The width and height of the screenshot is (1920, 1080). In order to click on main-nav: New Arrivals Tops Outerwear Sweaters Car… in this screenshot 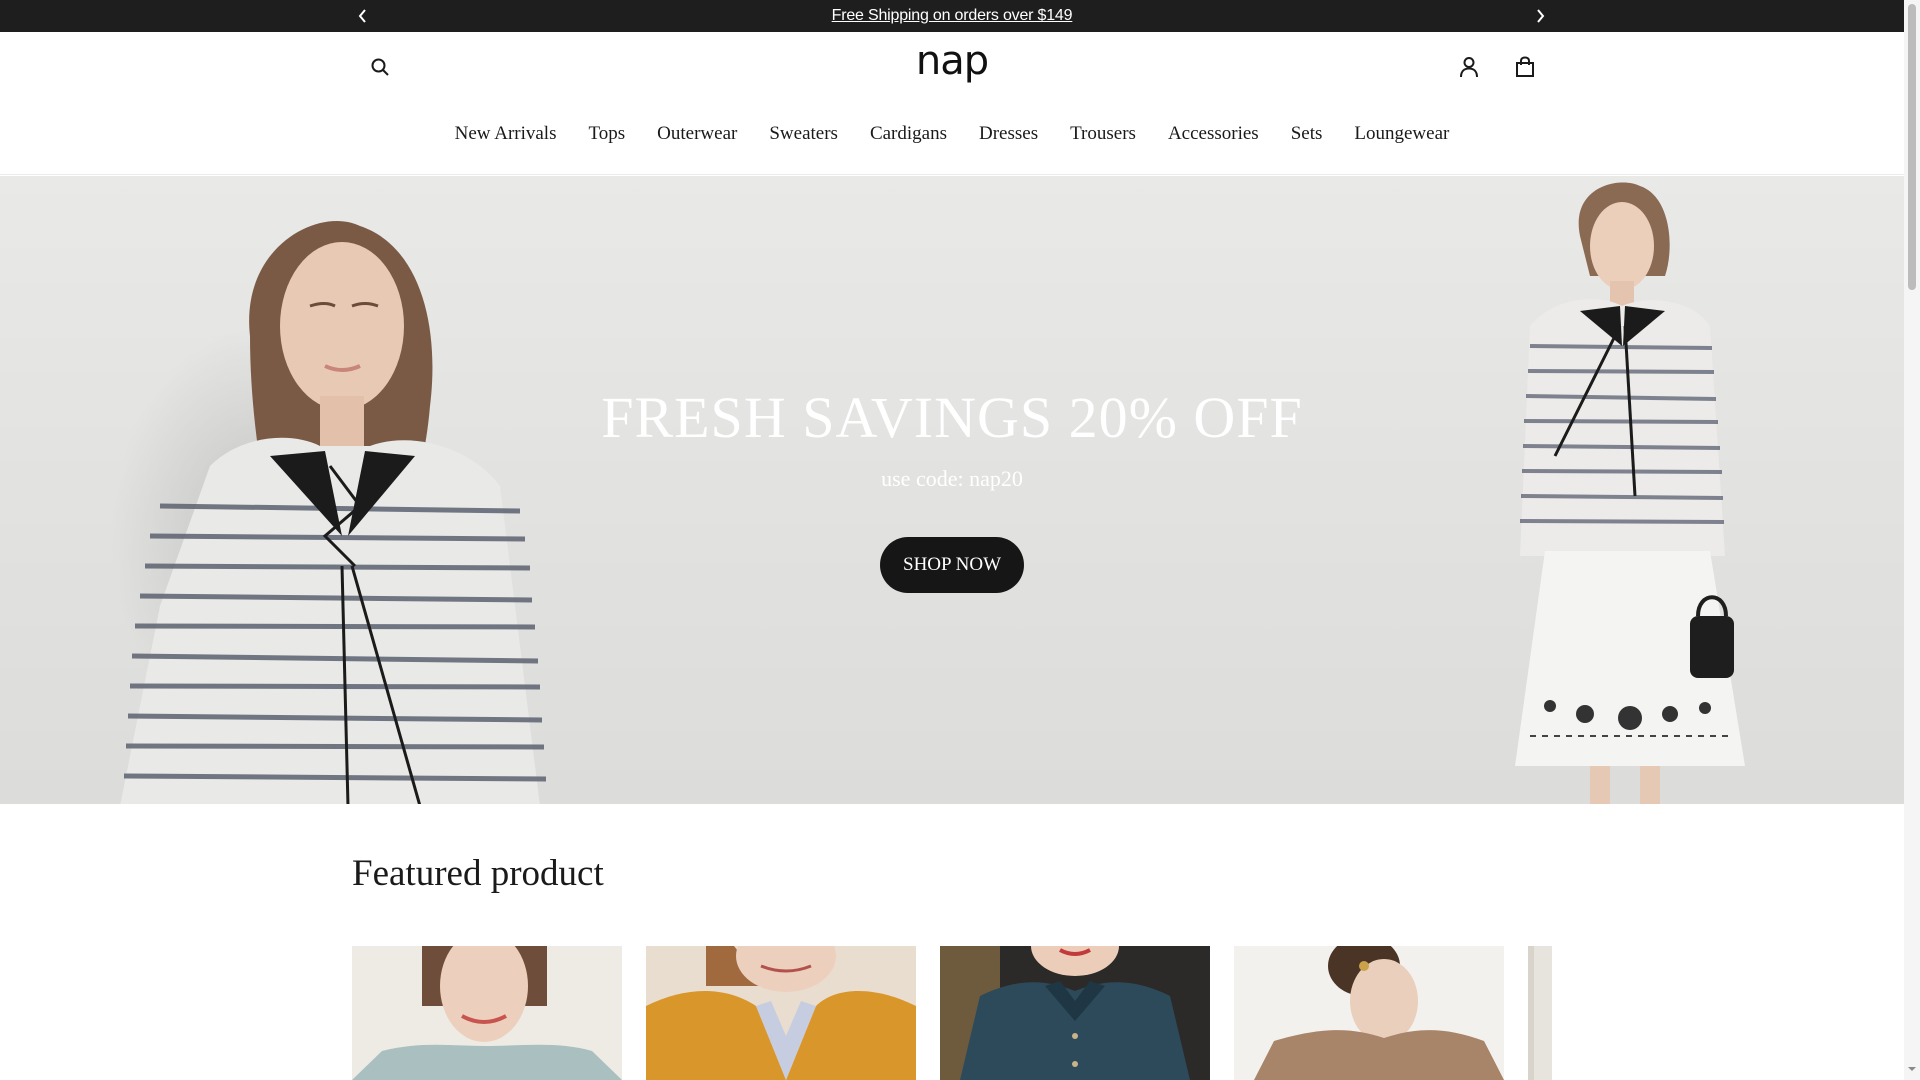, I will do `click(952, 134)`.